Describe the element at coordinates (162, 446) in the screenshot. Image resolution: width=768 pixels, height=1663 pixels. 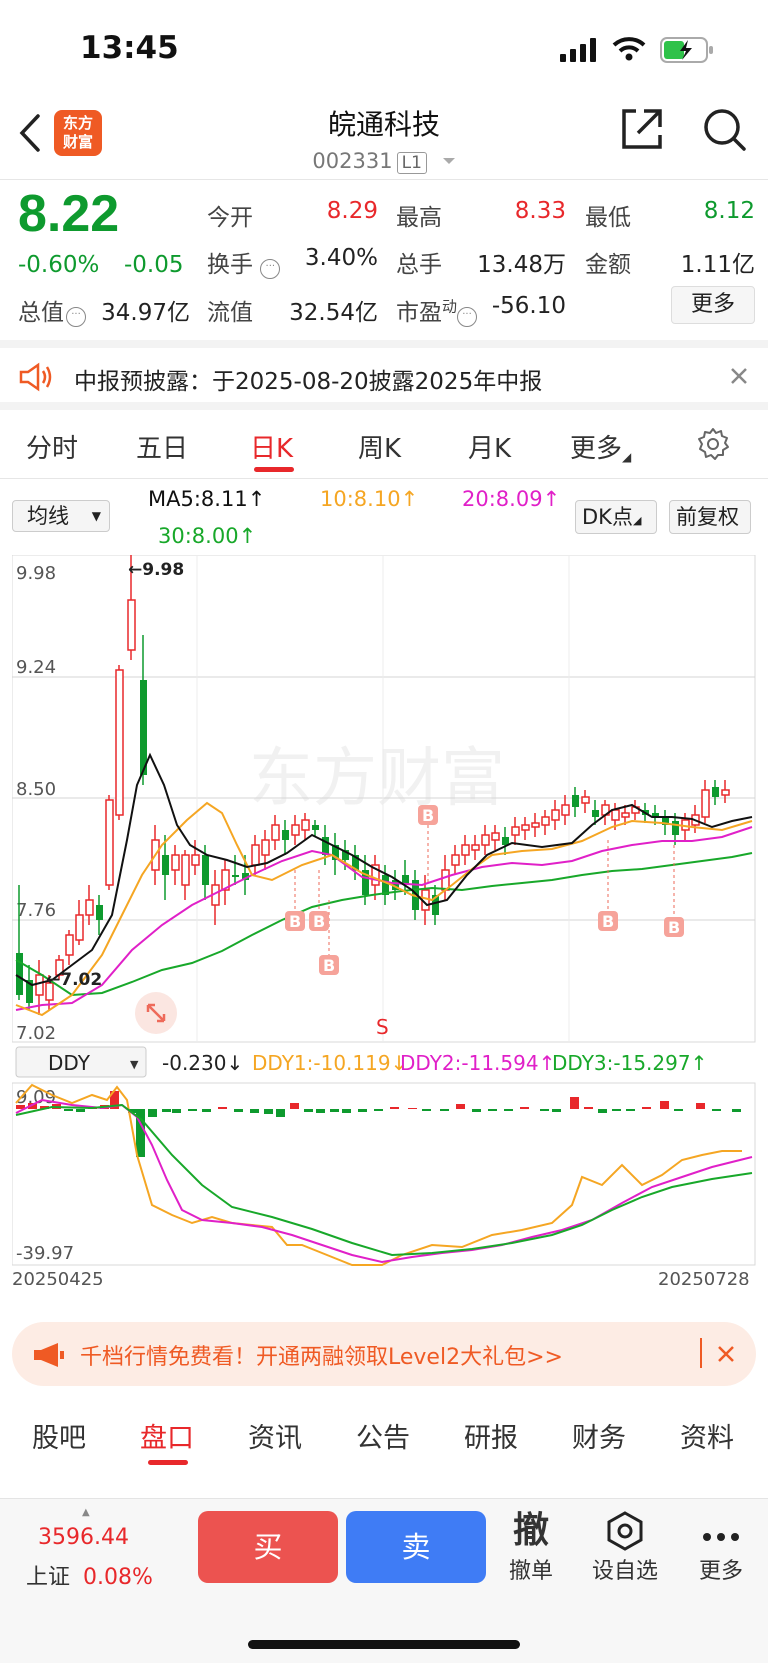
I see `tab-five-day: 五日` at that location.